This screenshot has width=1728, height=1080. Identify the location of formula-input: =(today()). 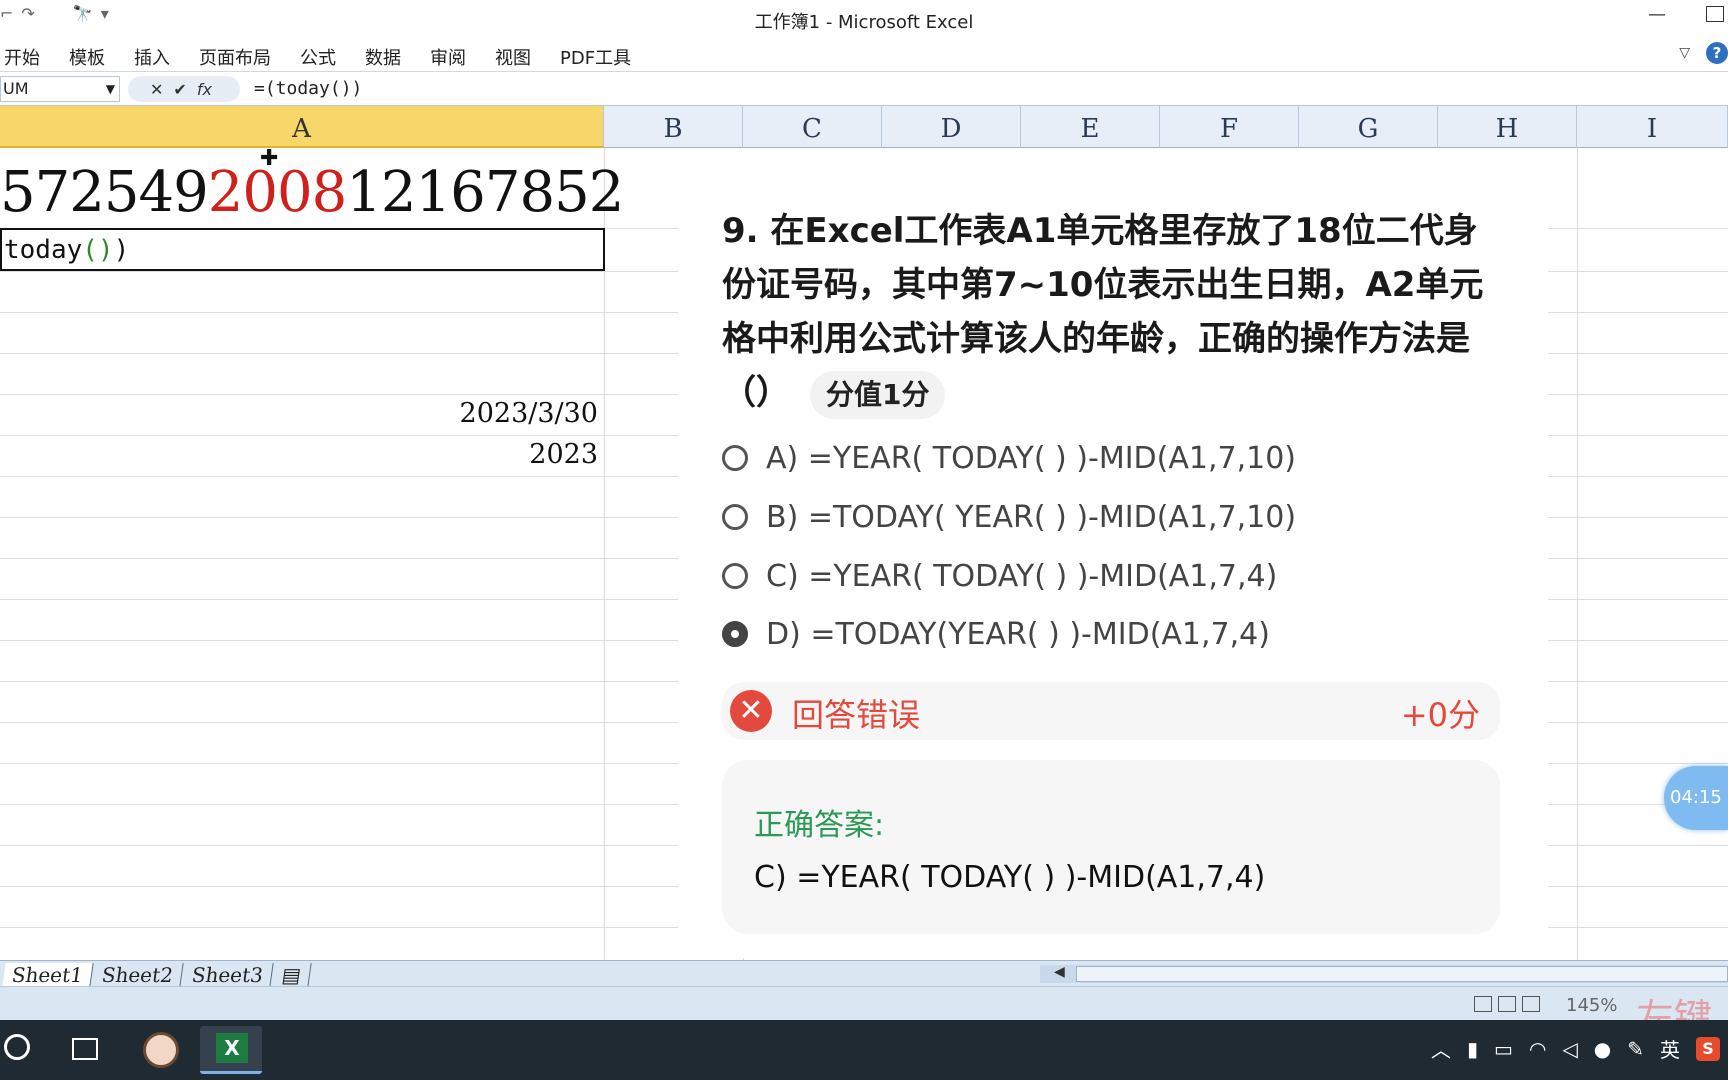
(308, 88).